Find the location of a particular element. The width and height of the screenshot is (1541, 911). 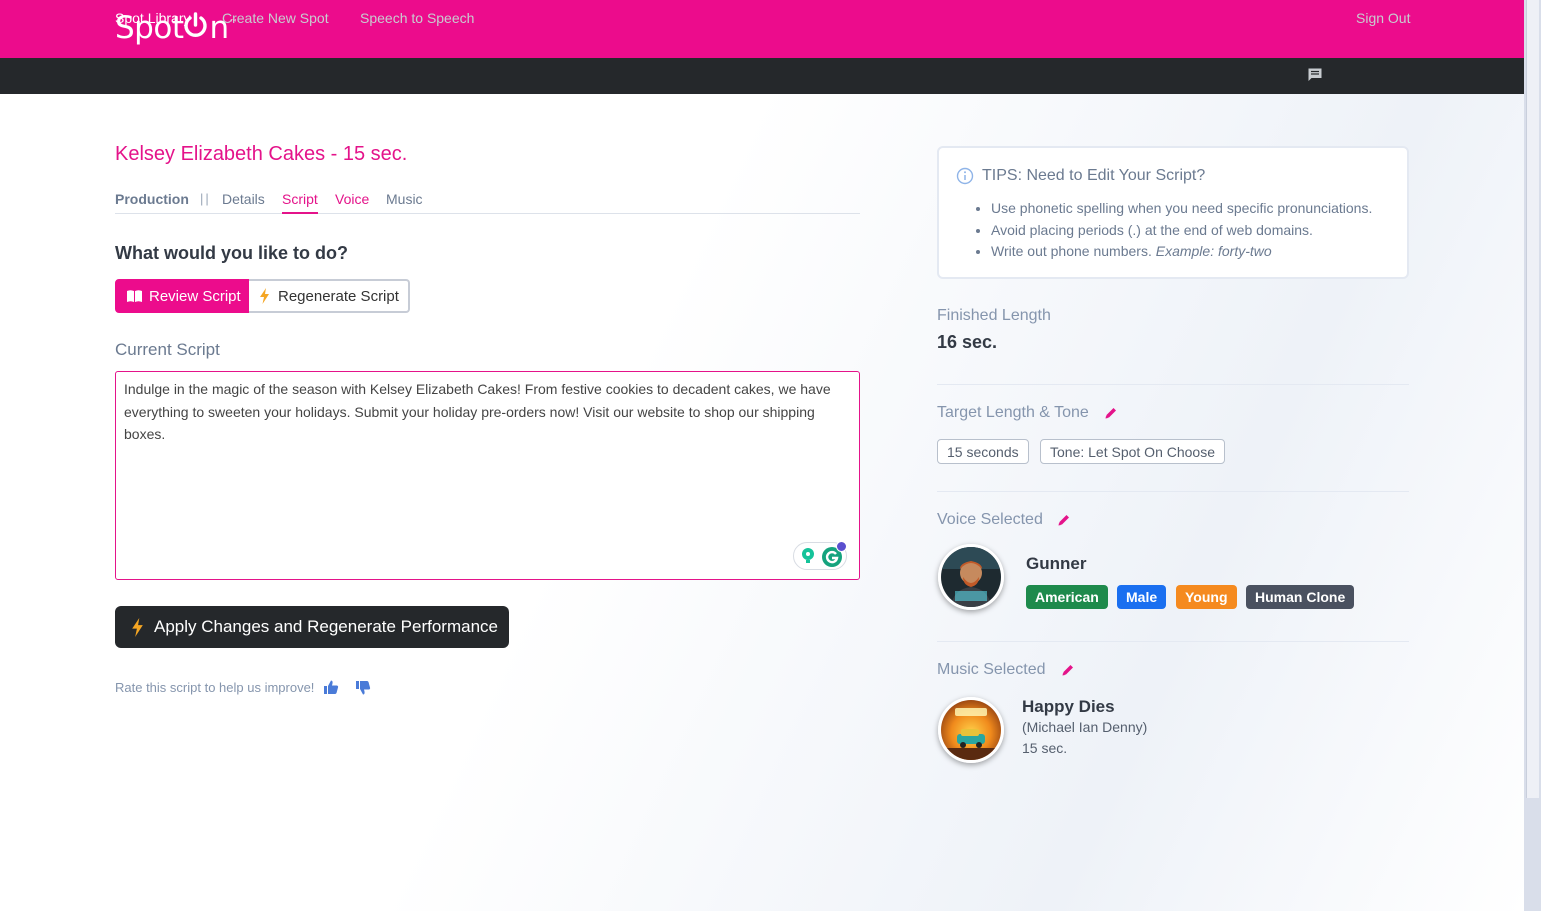

music-length: 15 sec. is located at coordinates (1045, 748).